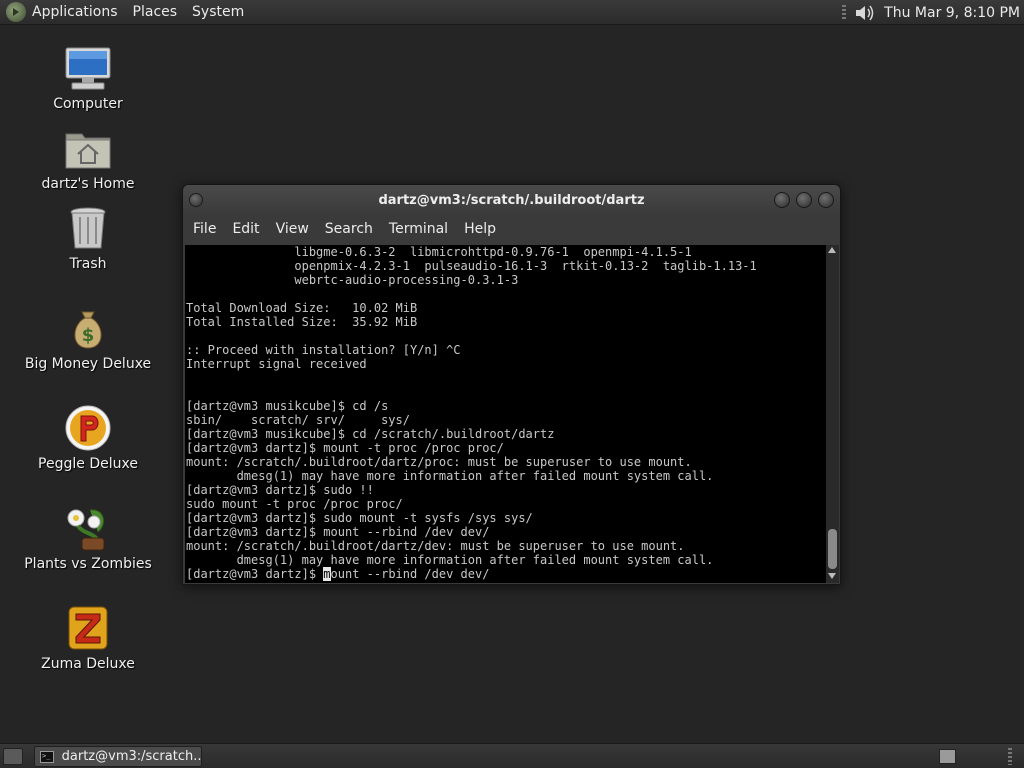  Describe the element at coordinates (294, 504) in the screenshot. I see `terminal-line: sudo mount -t proc /proc proc/` at that location.